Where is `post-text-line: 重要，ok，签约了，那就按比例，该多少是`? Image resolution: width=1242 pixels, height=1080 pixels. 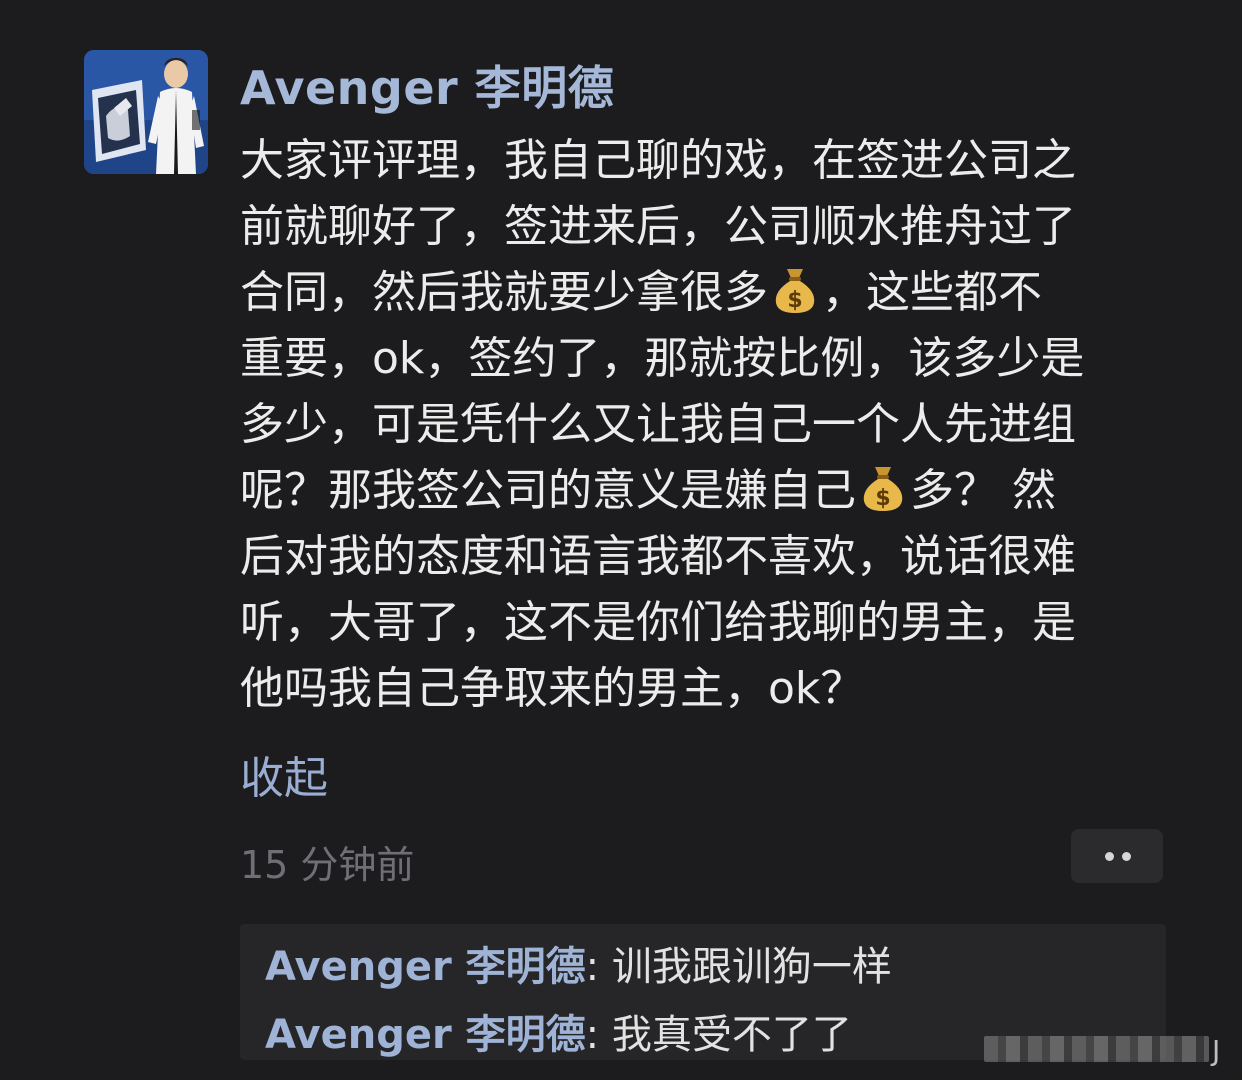 post-text-line: 重要，ok，签约了，那就按比例，该多少是 is located at coordinates (705, 359).